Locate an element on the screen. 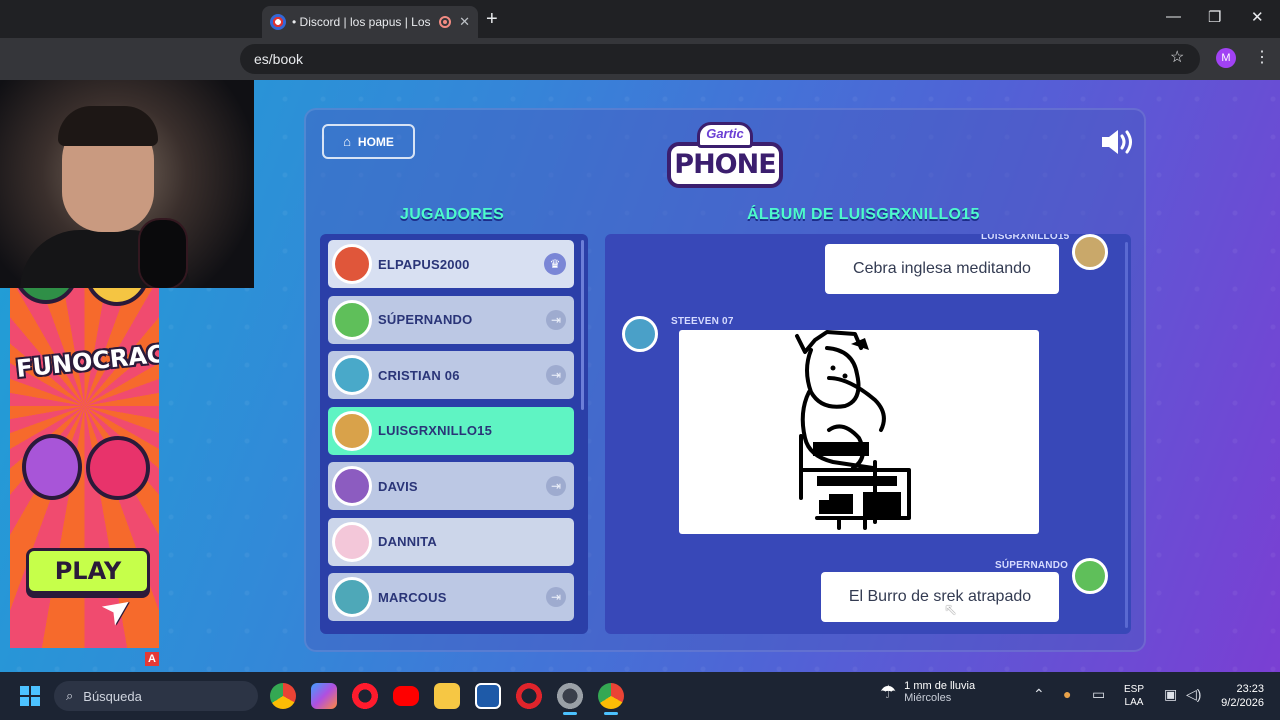 The image size is (1280, 720). player-name: CRISTIAN 06 is located at coordinates (419, 375).